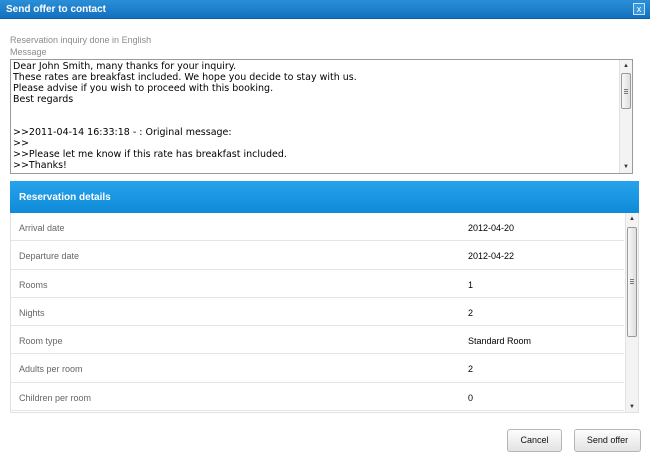  What do you see at coordinates (56, 9) in the screenshot?
I see `dialog-title: Send offer to contact` at bounding box center [56, 9].